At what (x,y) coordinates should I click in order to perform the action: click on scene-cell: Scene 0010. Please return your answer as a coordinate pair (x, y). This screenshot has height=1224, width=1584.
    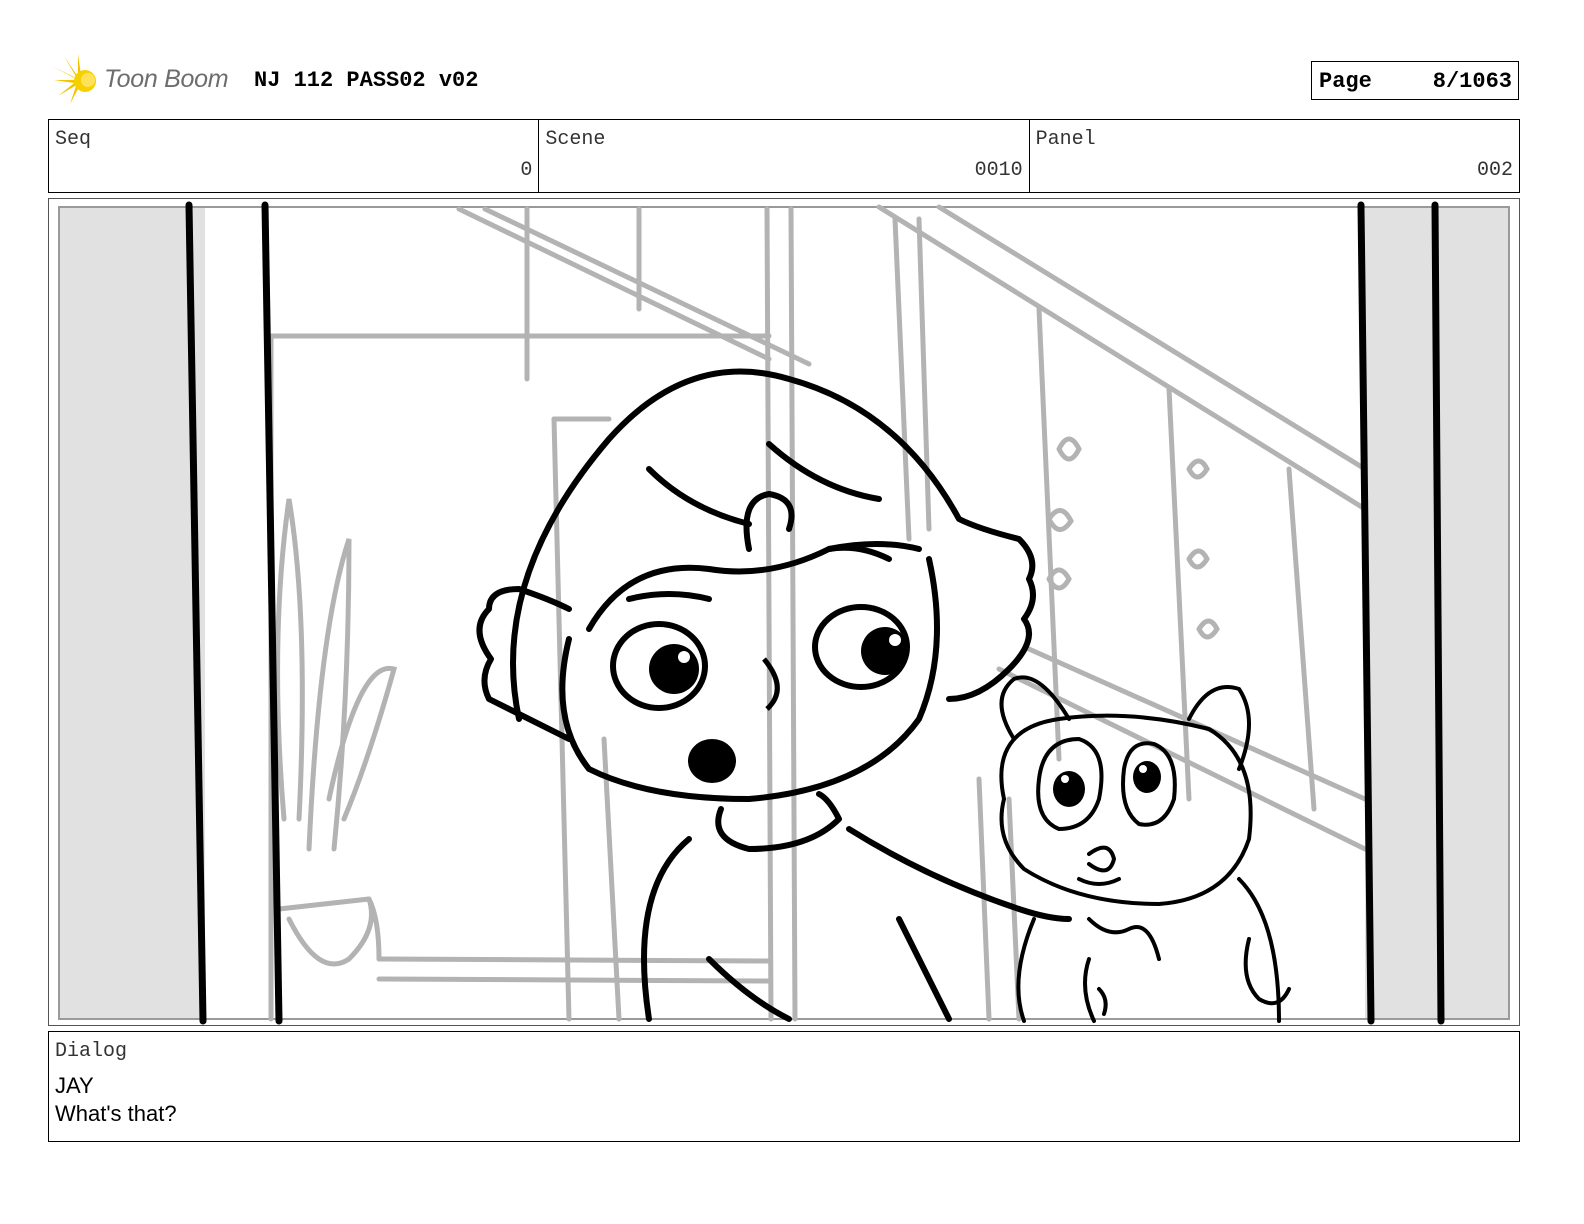
    Looking at the image, I should click on (784, 156).